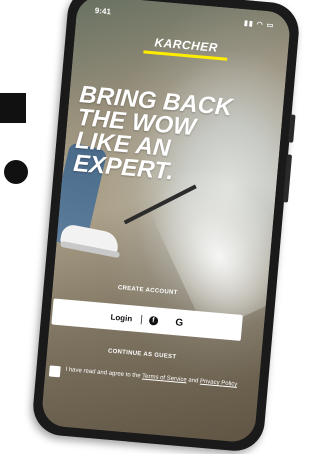  What do you see at coordinates (54, 371) in the screenshot?
I see `terms-checkbox` at bounding box center [54, 371].